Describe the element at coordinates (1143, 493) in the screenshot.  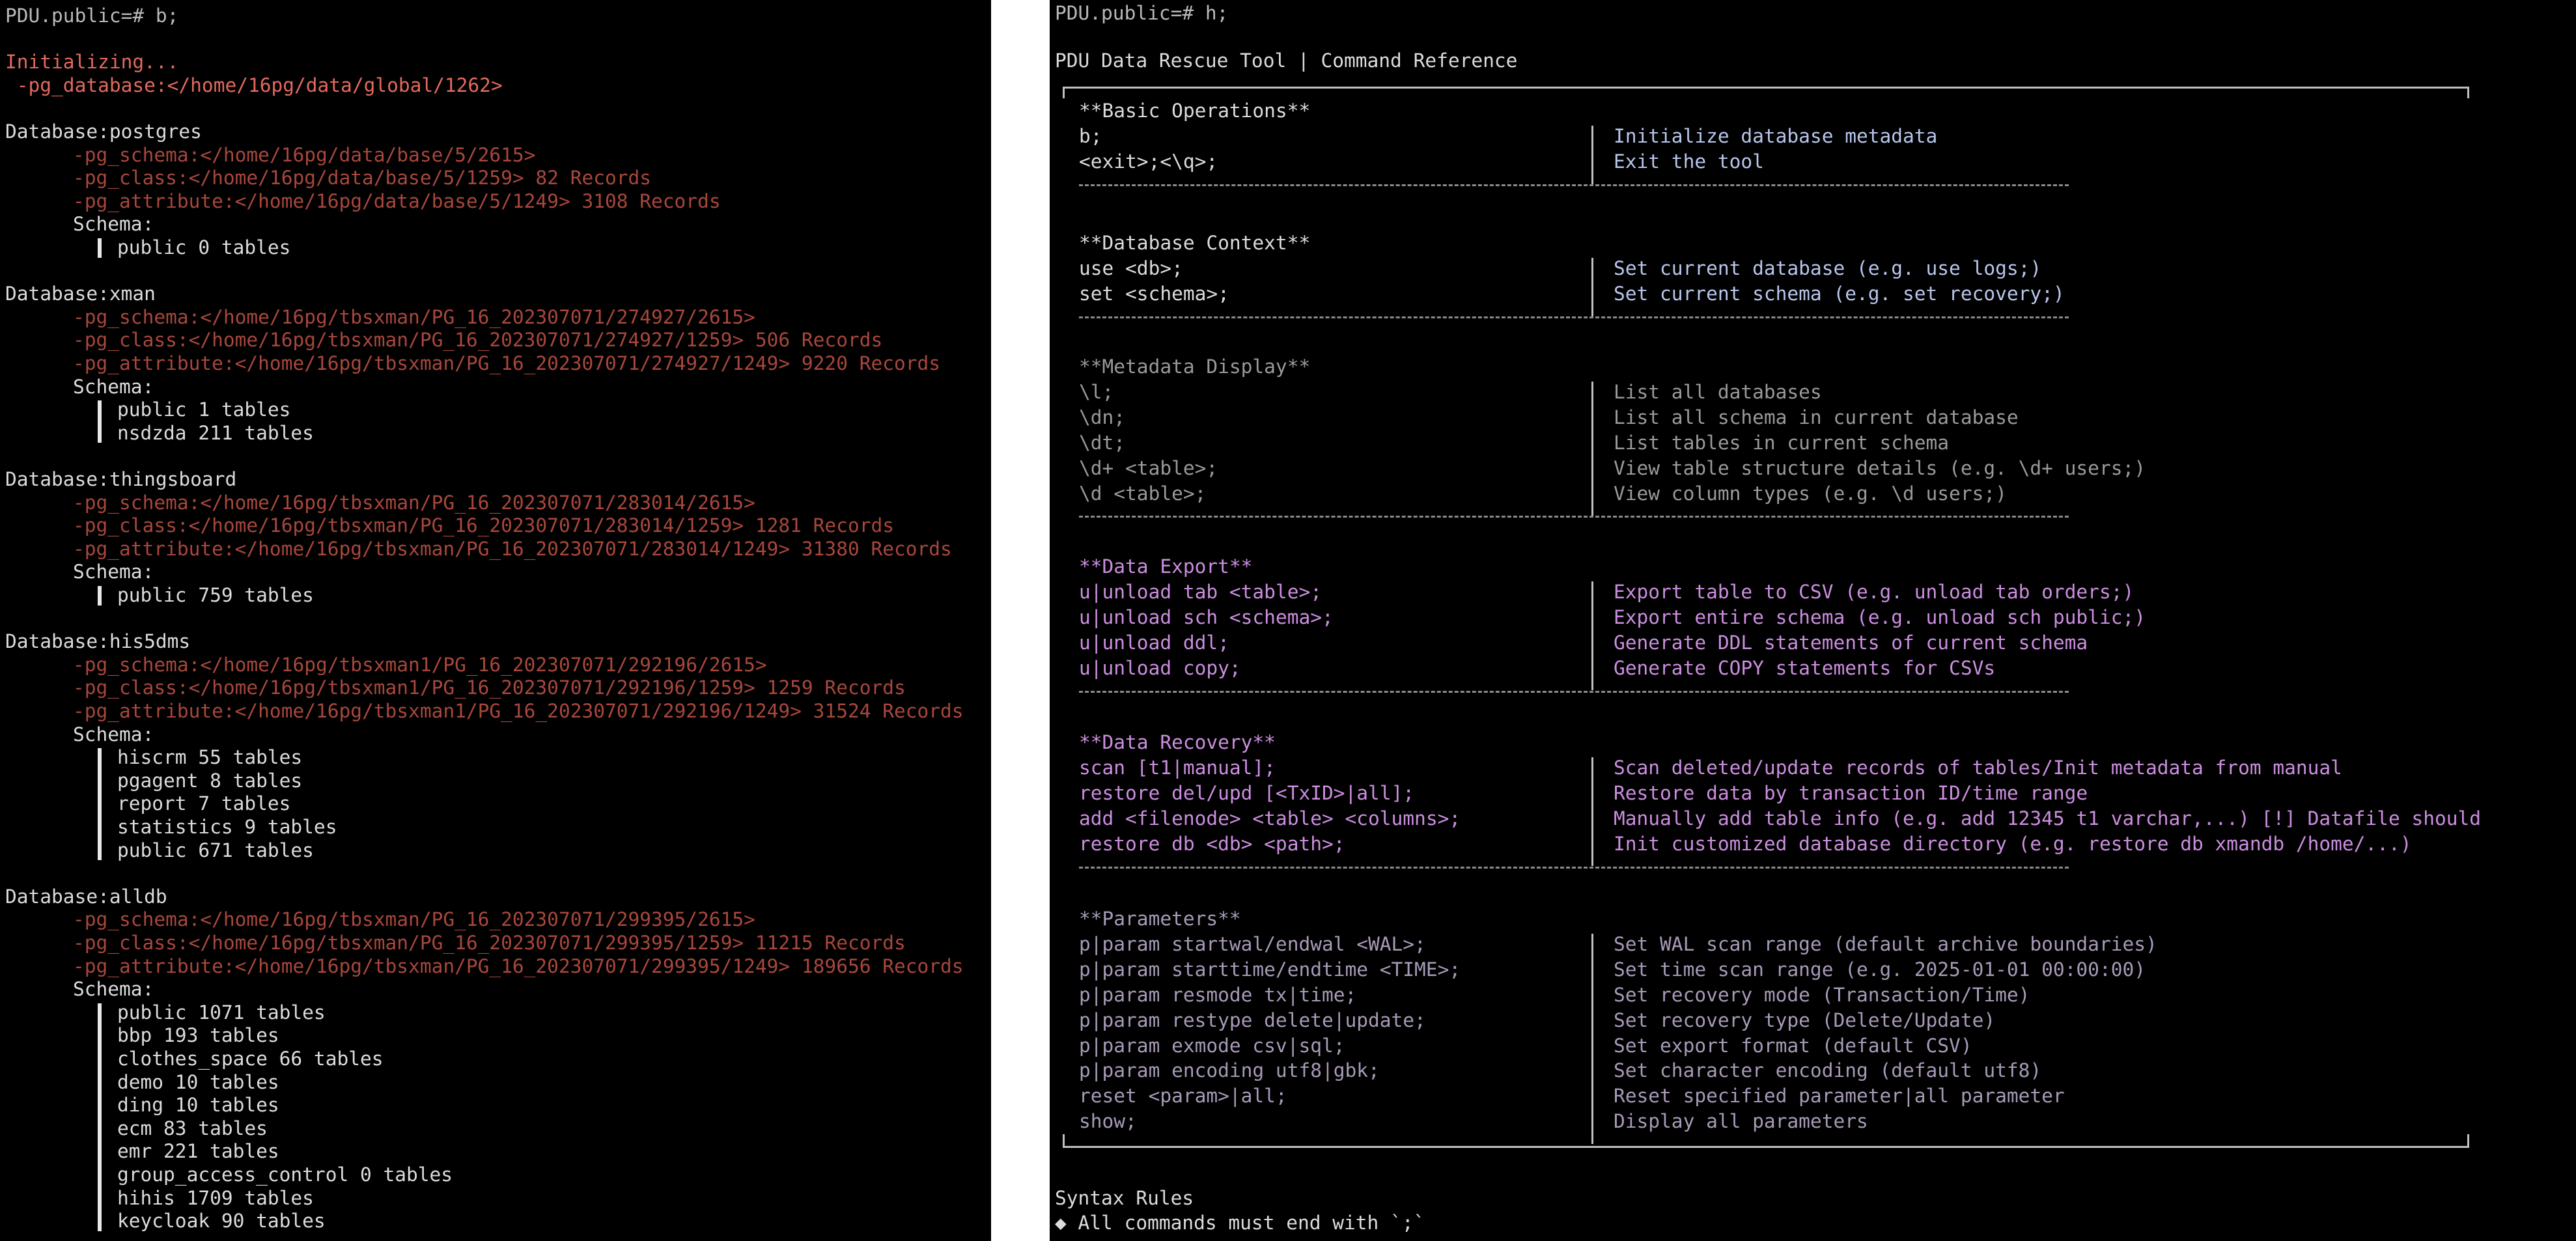
I see `command-syntax: \d <table>;` at that location.